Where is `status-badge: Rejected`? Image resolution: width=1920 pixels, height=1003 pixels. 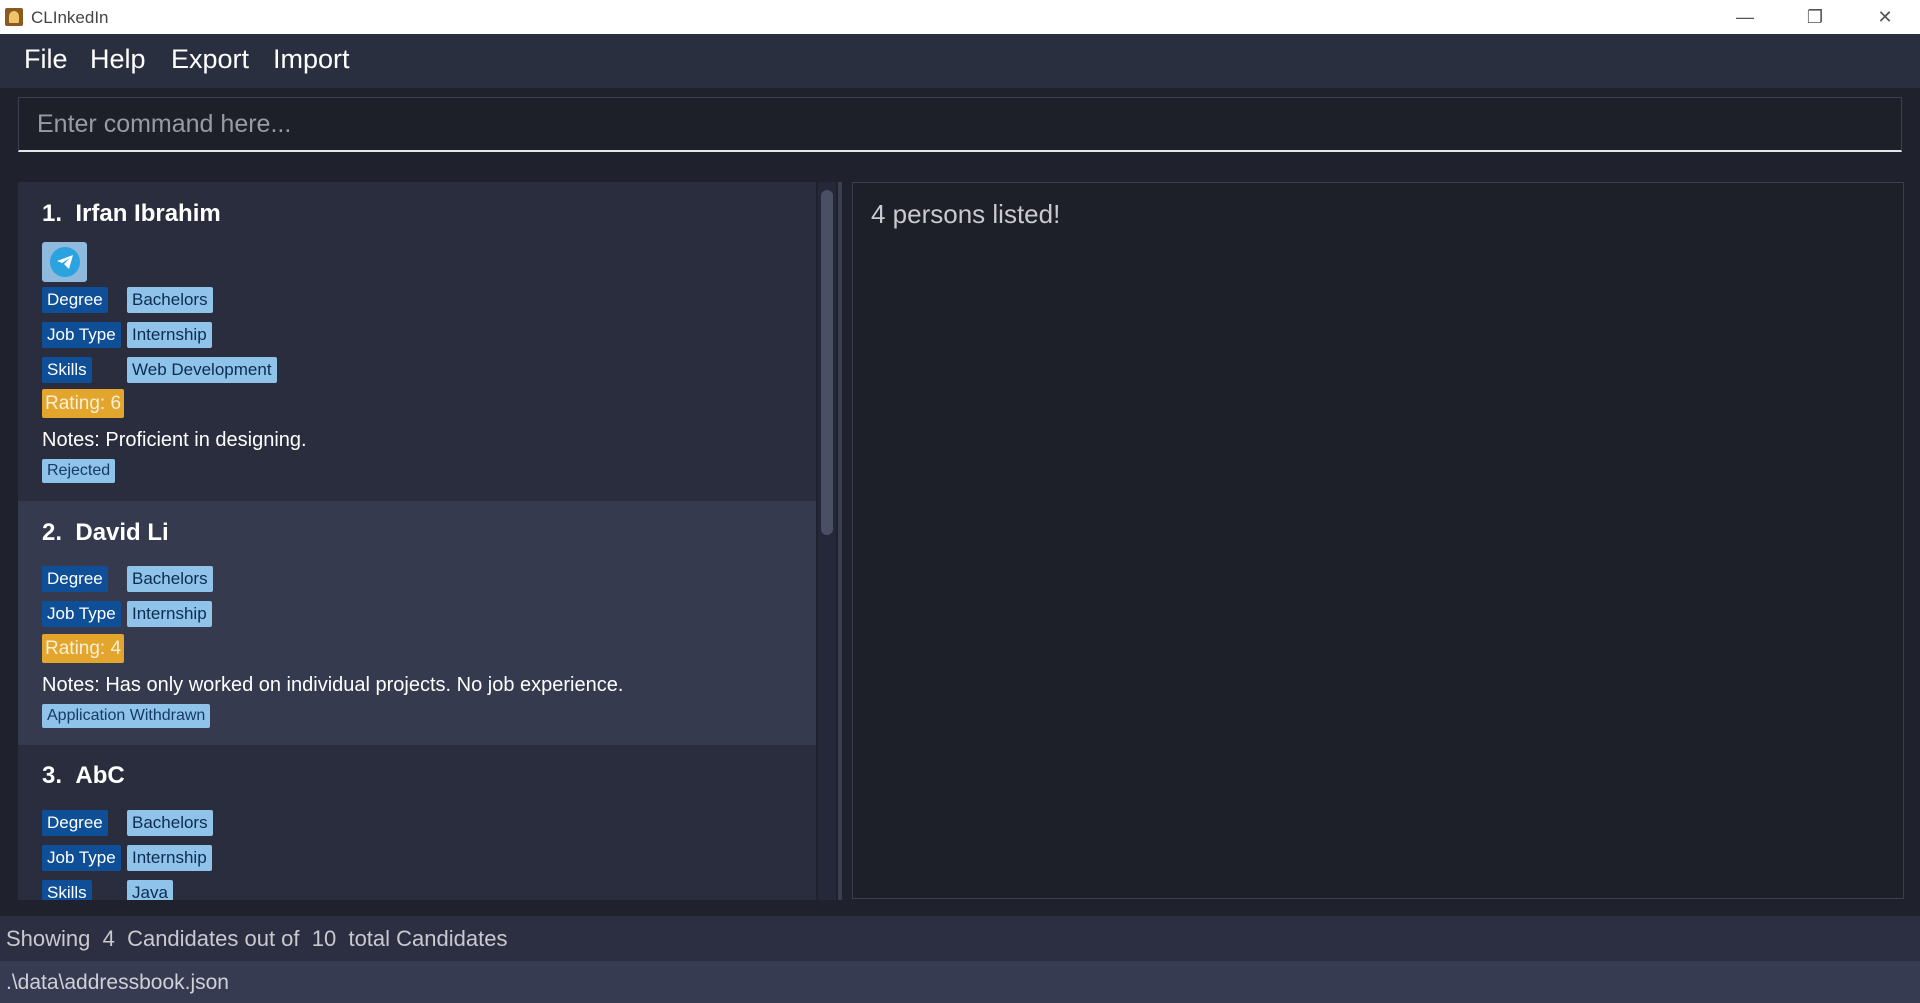 status-badge: Rejected is located at coordinates (79, 471).